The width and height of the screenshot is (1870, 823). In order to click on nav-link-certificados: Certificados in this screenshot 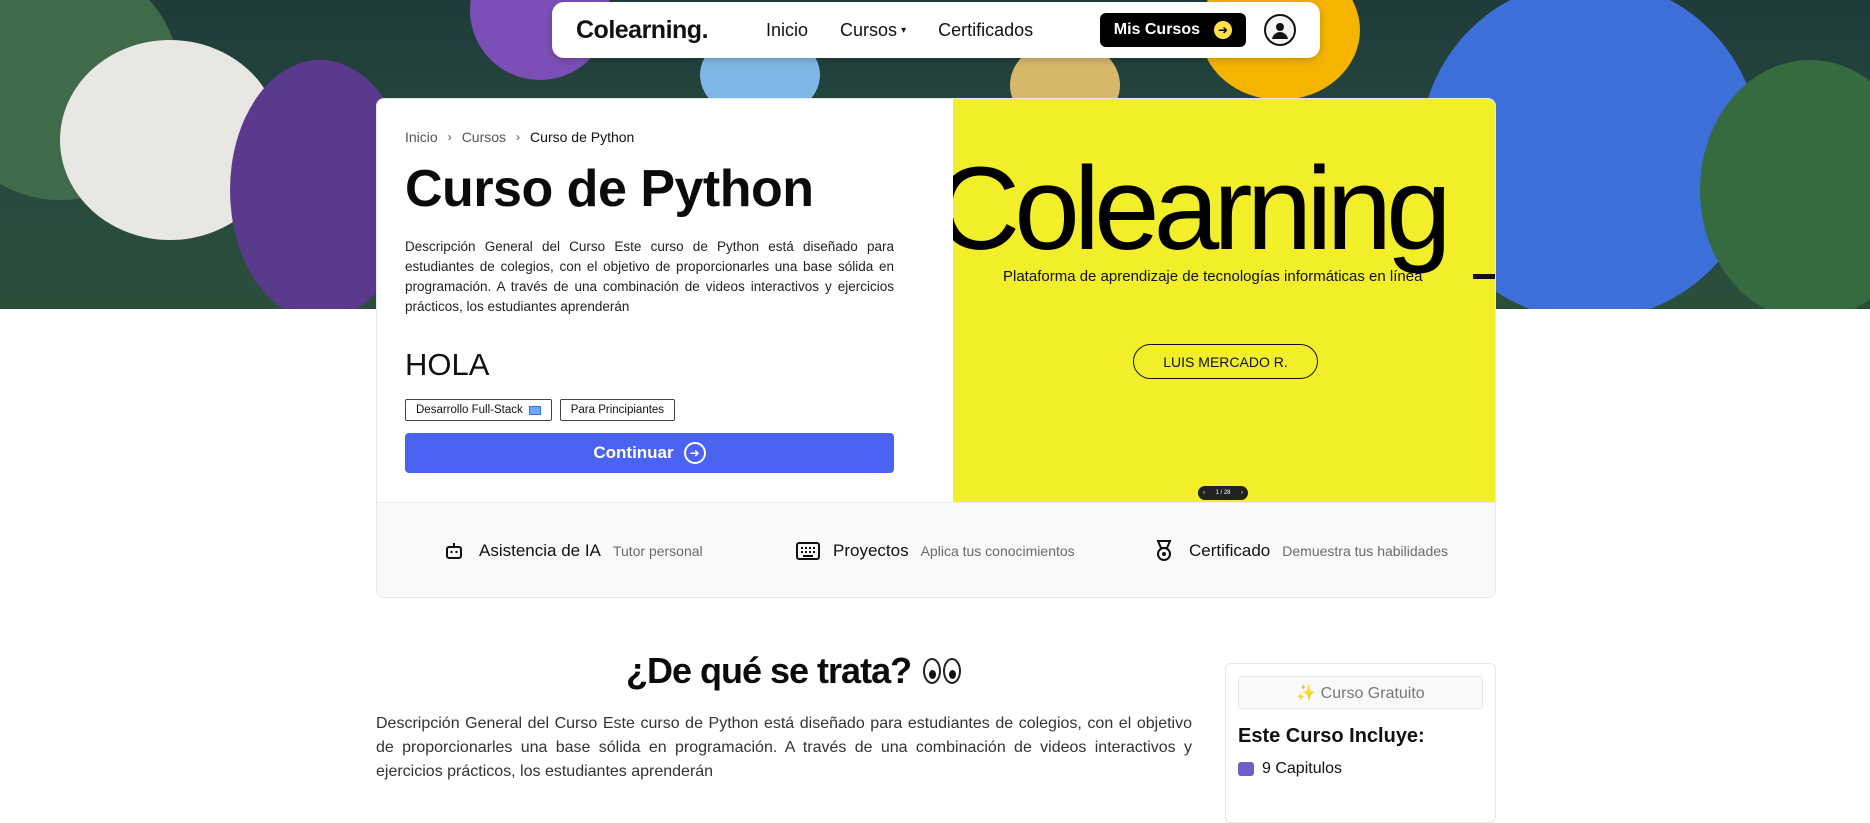, I will do `click(985, 30)`.